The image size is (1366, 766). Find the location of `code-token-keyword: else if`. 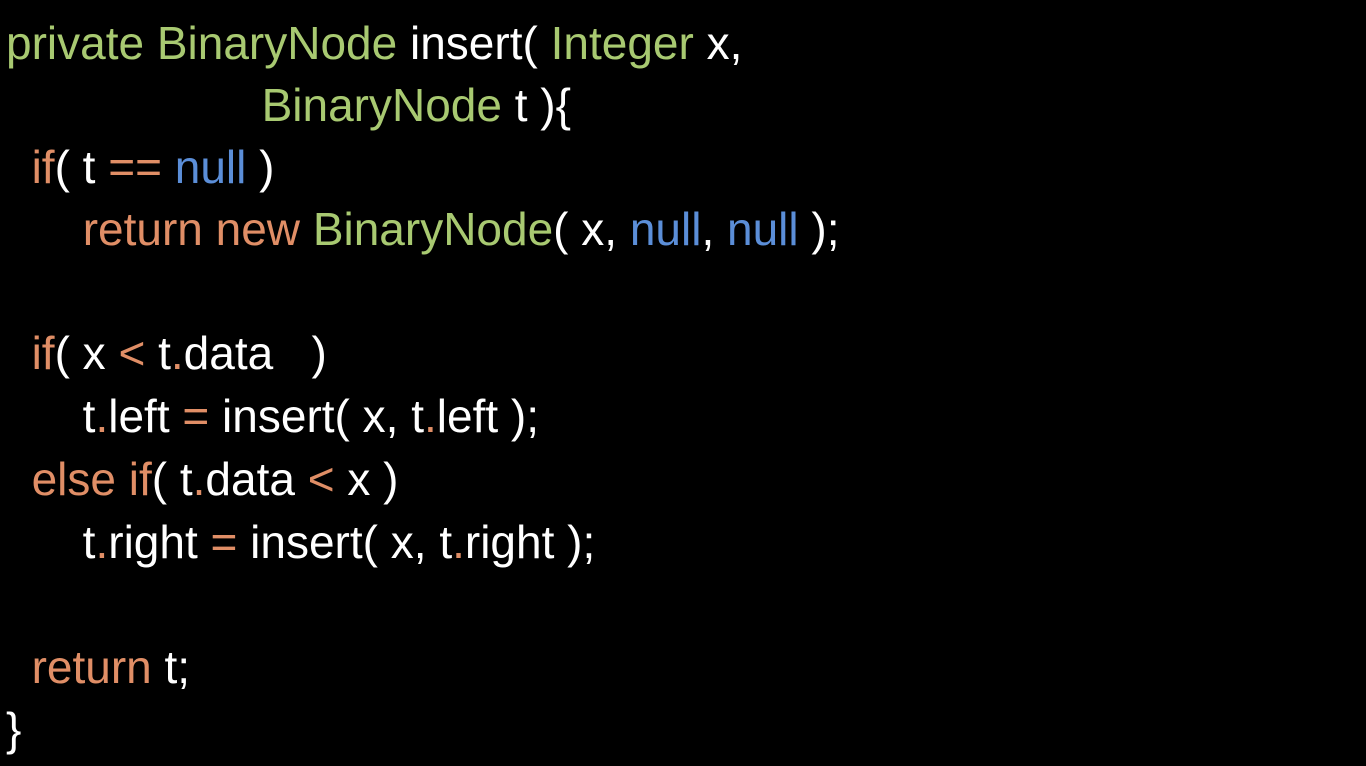

code-token-keyword: else if is located at coordinates (91, 479).